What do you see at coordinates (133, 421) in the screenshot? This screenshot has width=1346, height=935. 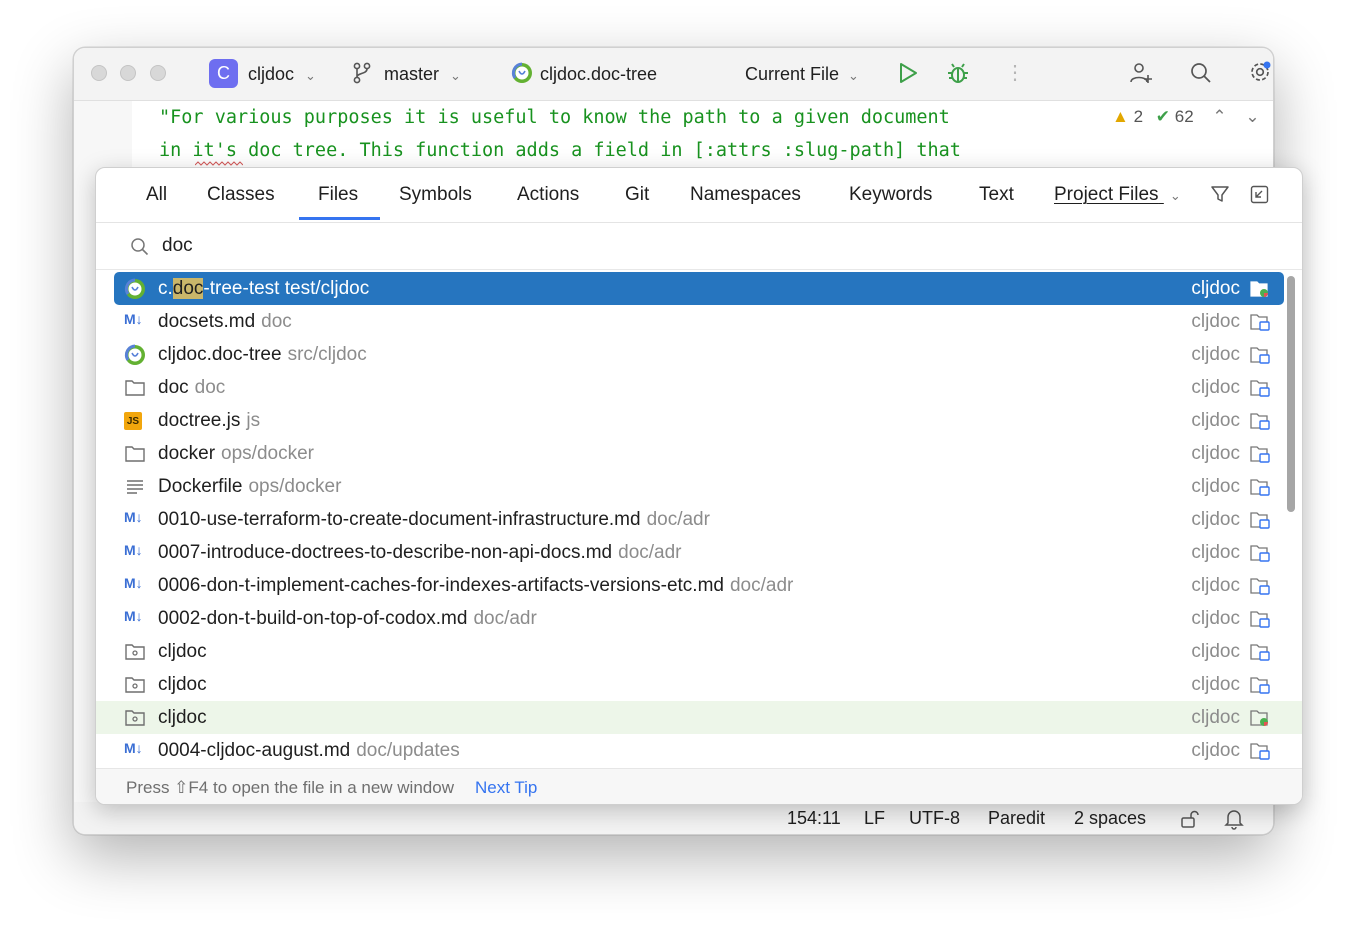 I see `js-icon: JS` at bounding box center [133, 421].